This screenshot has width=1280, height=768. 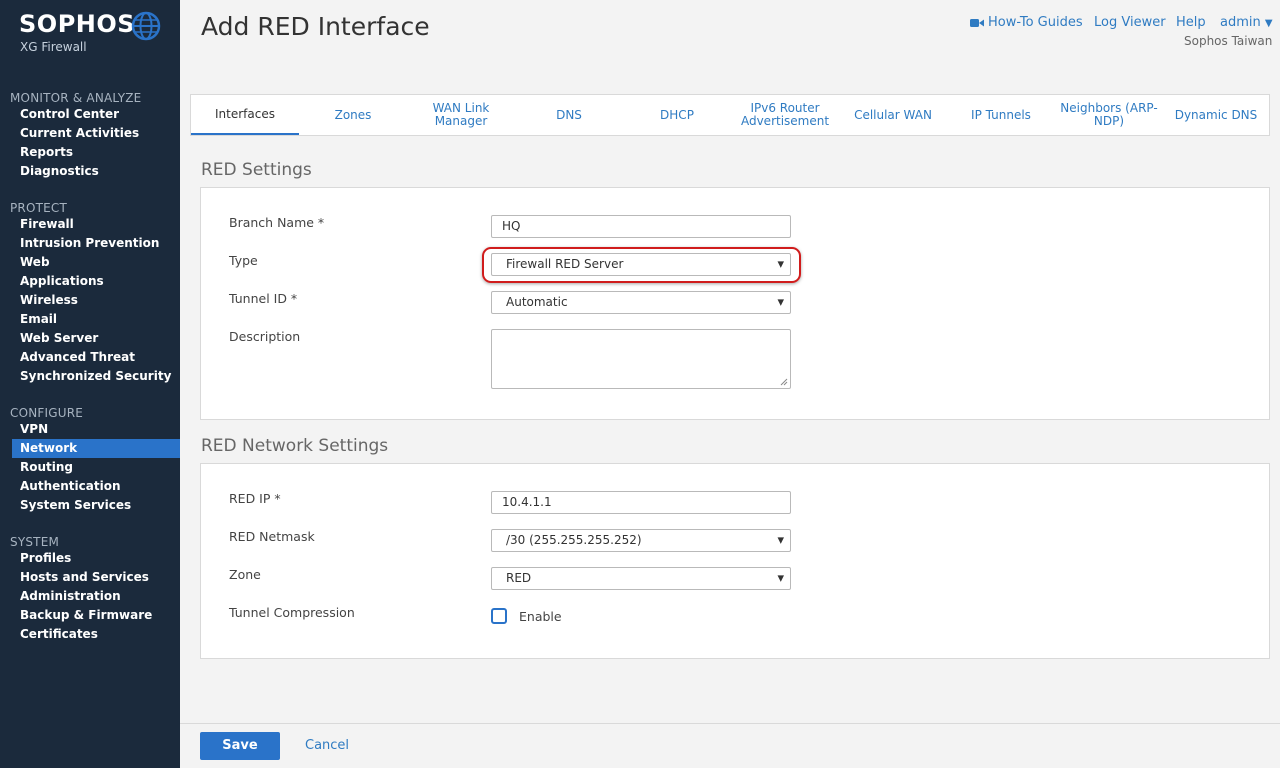 What do you see at coordinates (256, 170) in the screenshot?
I see `red-settings-title: RED Settings` at bounding box center [256, 170].